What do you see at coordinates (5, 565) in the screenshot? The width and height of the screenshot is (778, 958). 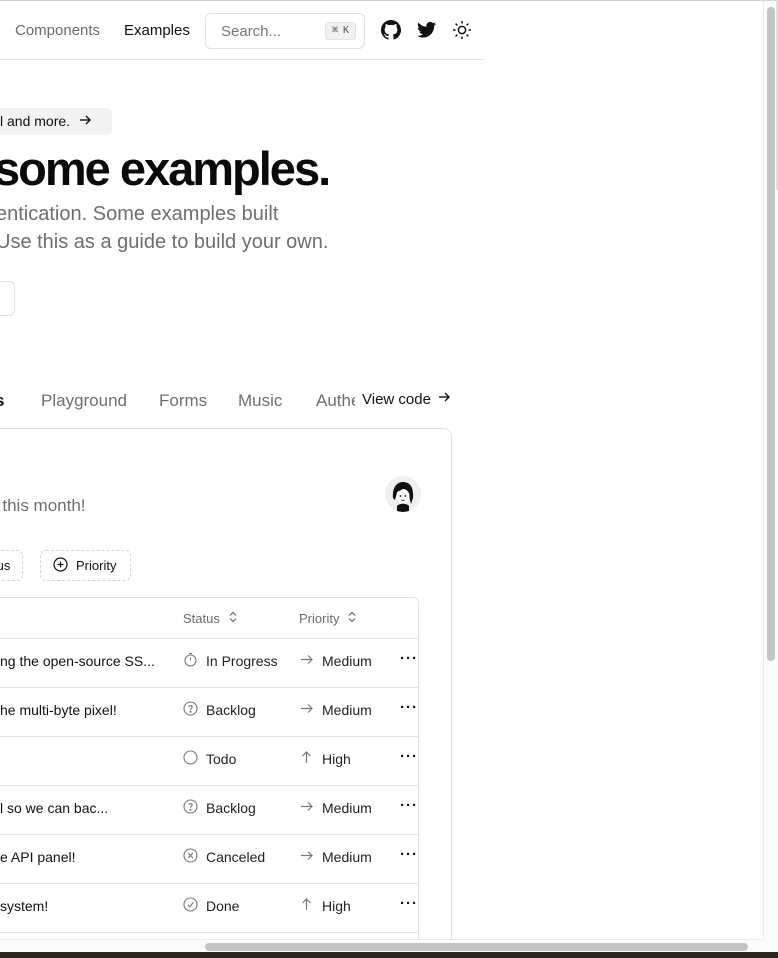 I see `status-filter-label: tus` at bounding box center [5, 565].